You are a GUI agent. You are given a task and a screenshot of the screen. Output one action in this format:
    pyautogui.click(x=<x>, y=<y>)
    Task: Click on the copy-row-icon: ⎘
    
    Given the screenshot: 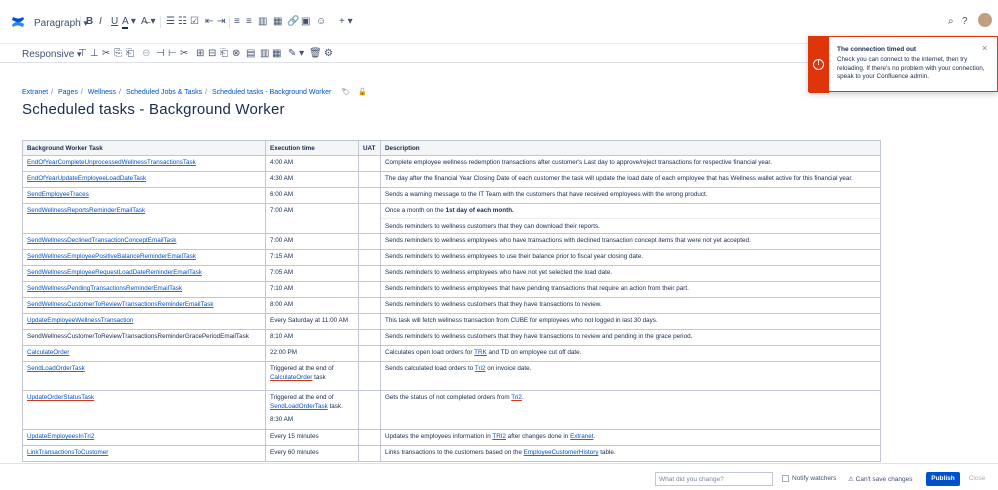 What is the action you would take?
    pyautogui.click(x=118, y=54)
    